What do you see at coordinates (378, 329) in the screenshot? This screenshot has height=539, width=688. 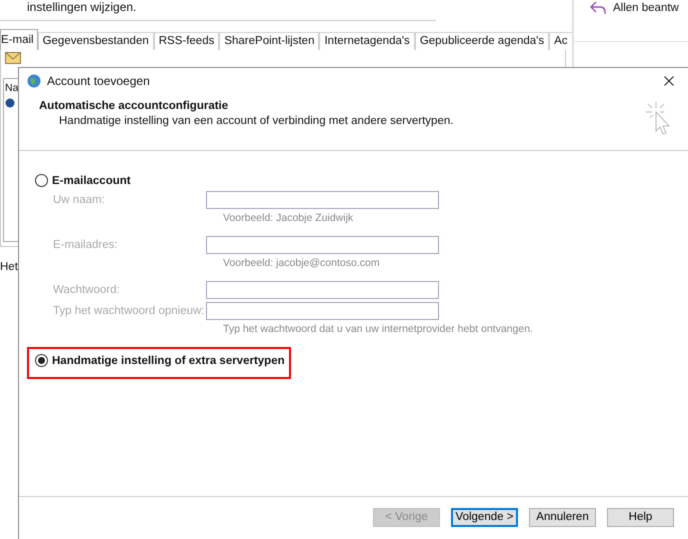 I see `hint-text: Typ het wachtwoord dat u van uw internetprovider hebt ontvangen.` at bounding box center [378, 329].